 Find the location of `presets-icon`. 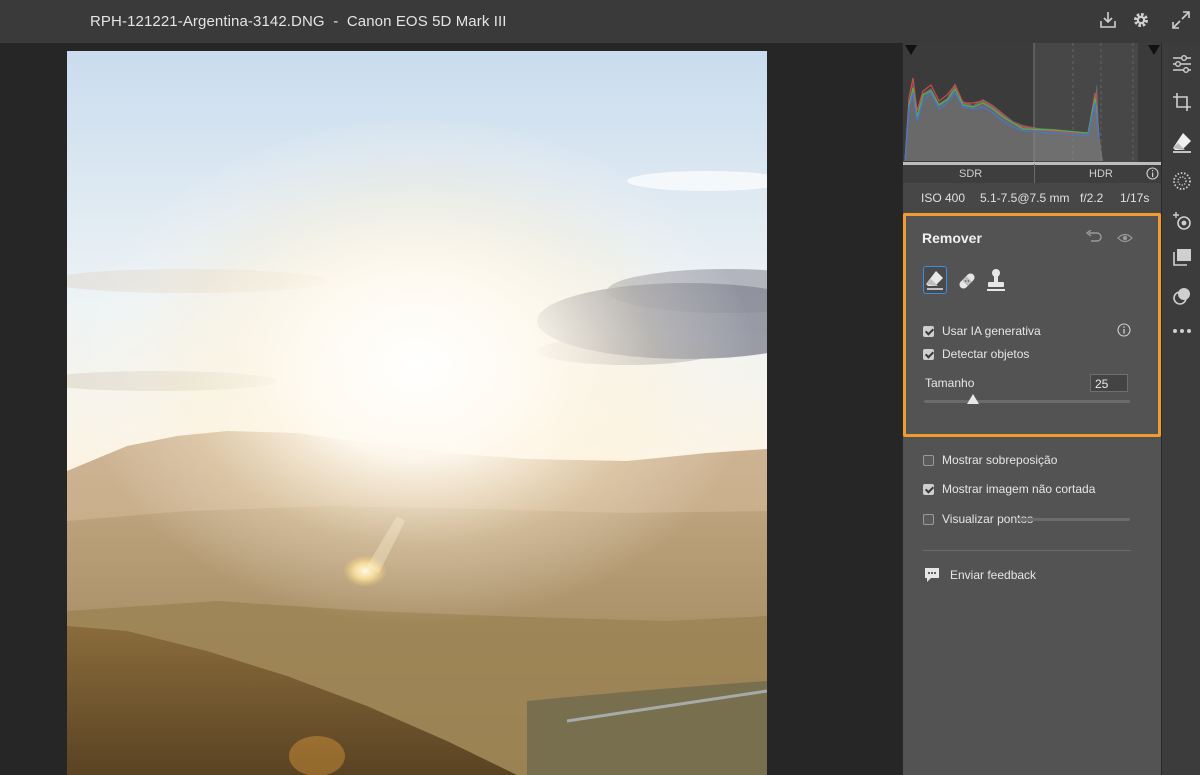

presets-icon is located at coordinates (1182, 258).